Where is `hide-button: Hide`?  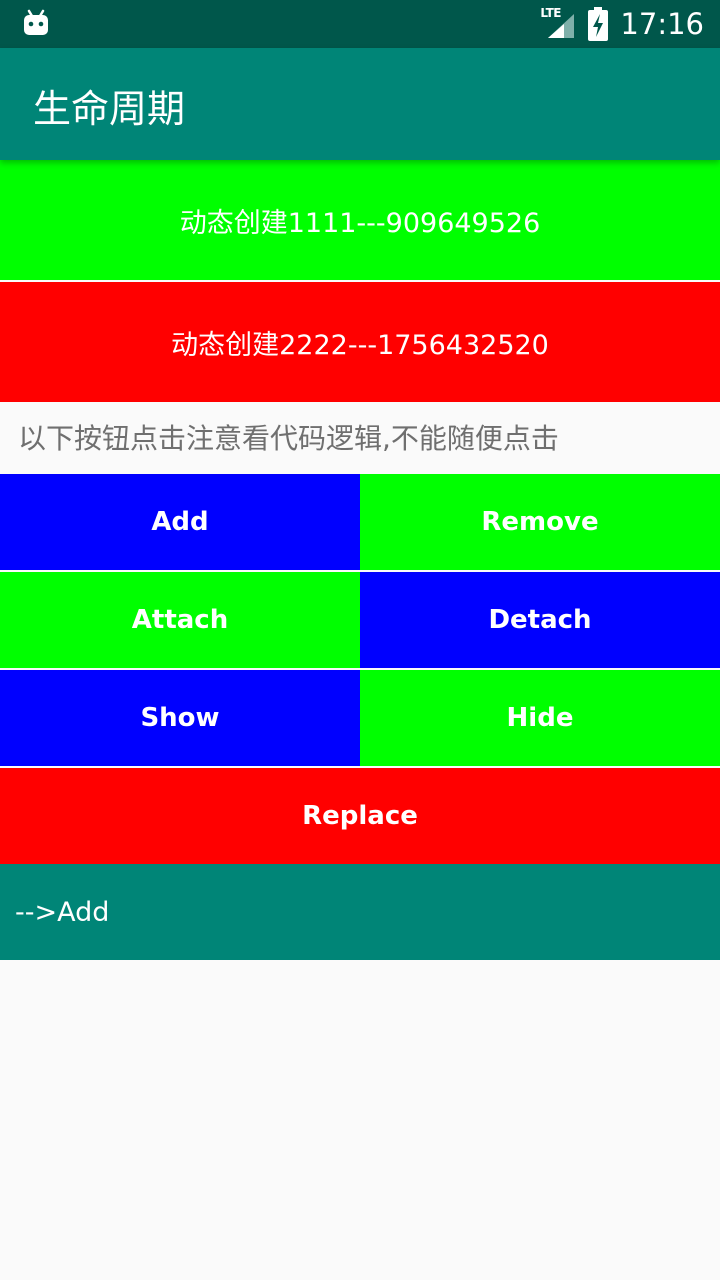
hide-button: Hide is located at coordinates (540, 718).